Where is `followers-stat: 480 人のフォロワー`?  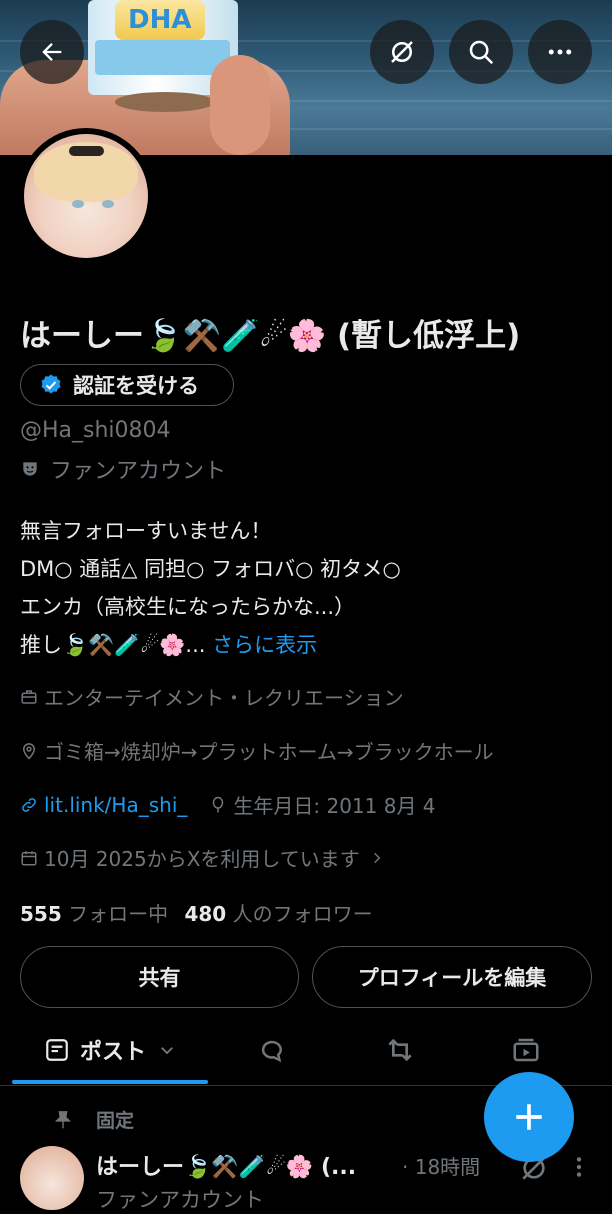 followers-stat: 480 人のフォロワー is located at coordinates (278, 914).